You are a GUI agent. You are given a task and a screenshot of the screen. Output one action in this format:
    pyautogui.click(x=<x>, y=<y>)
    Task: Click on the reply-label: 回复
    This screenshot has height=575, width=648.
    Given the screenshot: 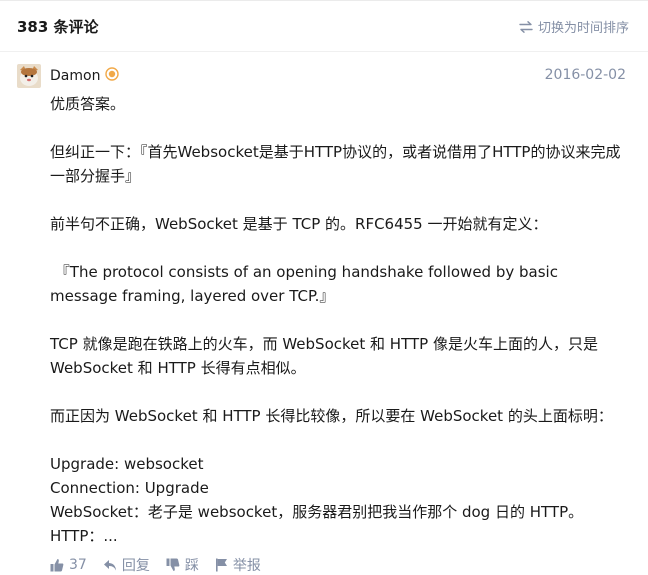 What is the action you would take?
    pyautogui.click(x=135, y=566)
    